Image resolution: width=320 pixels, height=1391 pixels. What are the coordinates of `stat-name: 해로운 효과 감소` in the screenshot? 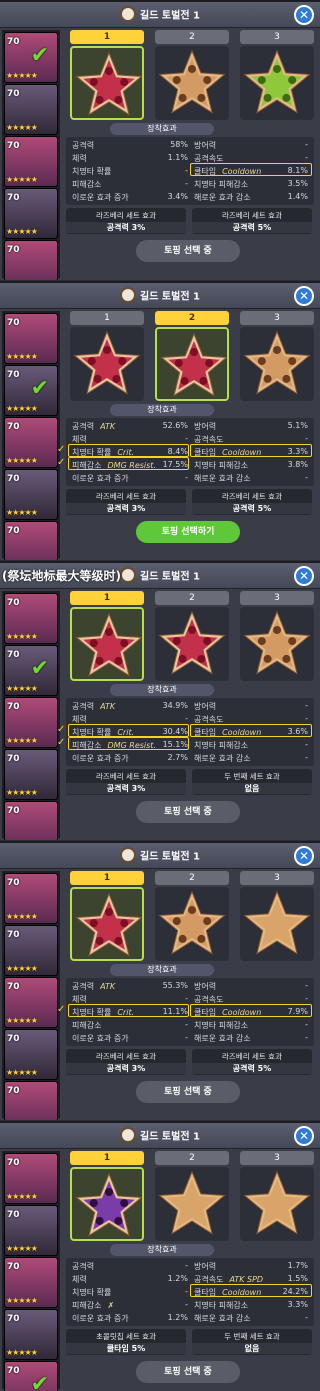 It's located at (222, 478).